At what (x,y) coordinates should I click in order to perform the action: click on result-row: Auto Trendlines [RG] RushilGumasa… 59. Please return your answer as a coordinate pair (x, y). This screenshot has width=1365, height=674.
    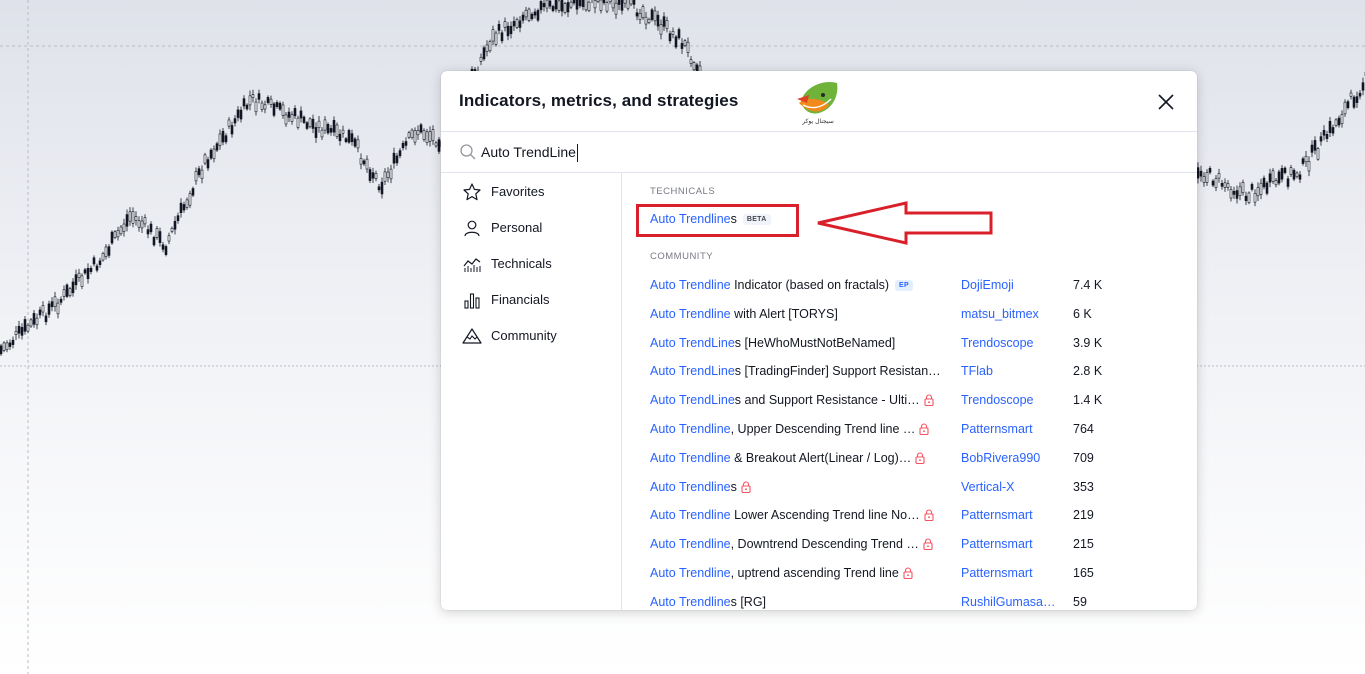
    Looking at the image, I should click on (909, 600).